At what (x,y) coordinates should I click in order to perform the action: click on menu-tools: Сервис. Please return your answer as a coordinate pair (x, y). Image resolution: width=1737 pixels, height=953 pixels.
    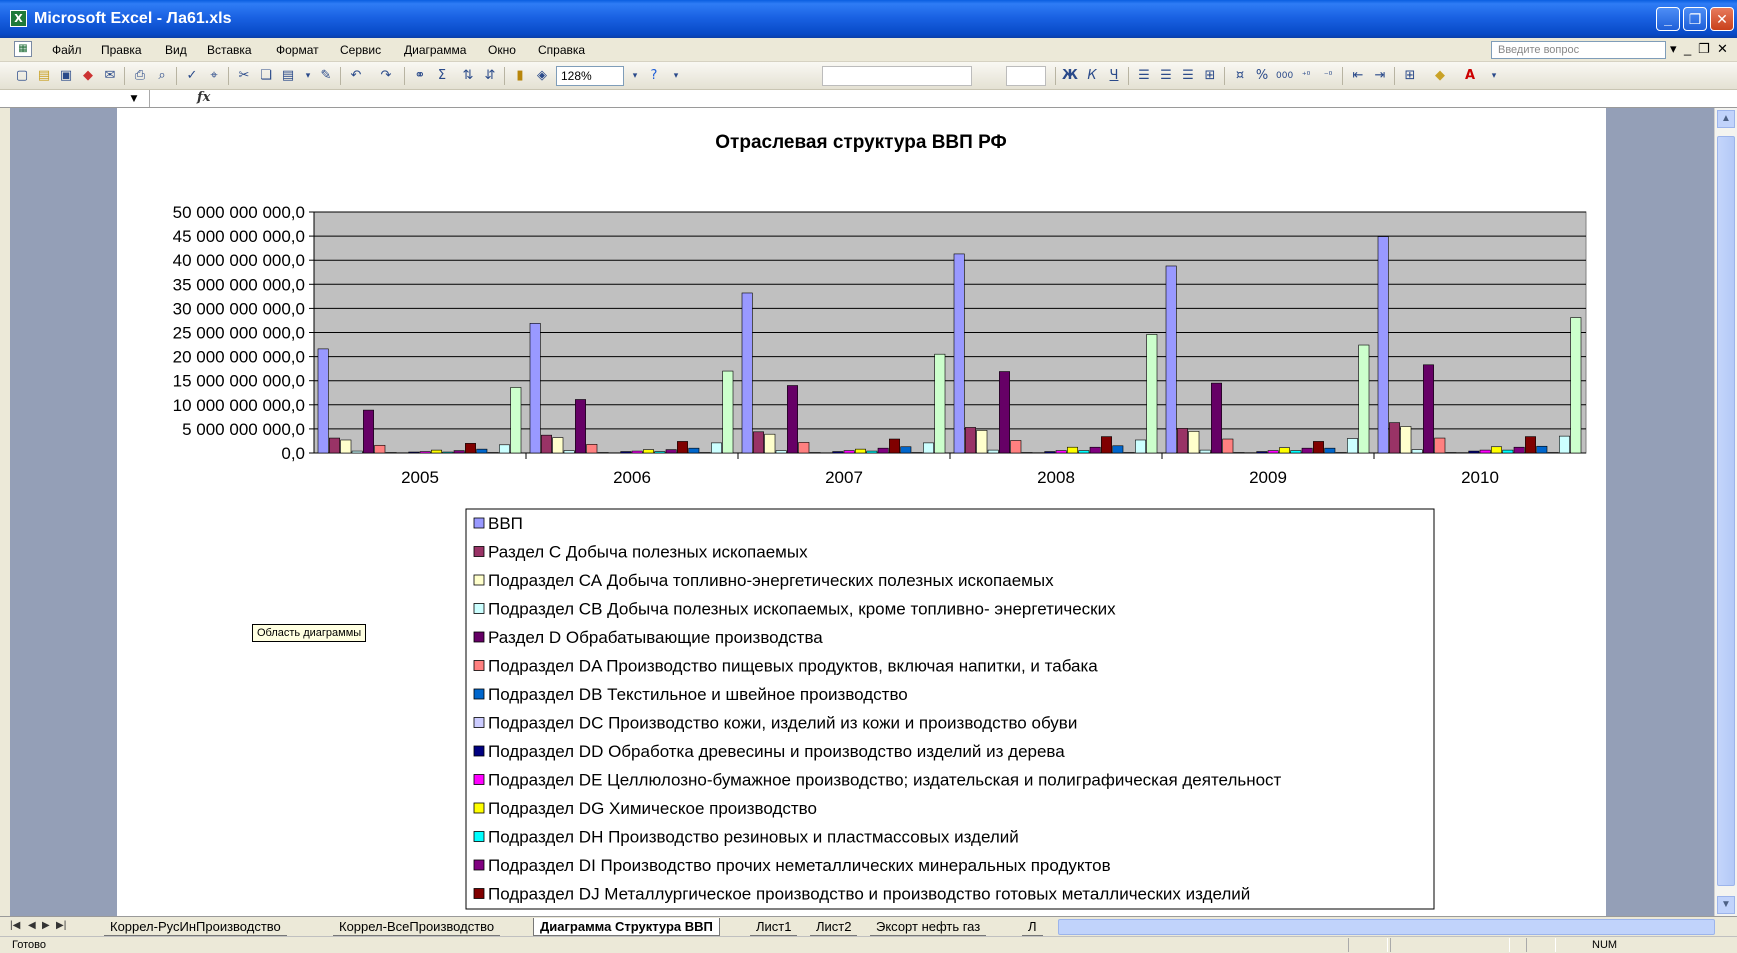
    Looking at the image, I should click on (360, 50).